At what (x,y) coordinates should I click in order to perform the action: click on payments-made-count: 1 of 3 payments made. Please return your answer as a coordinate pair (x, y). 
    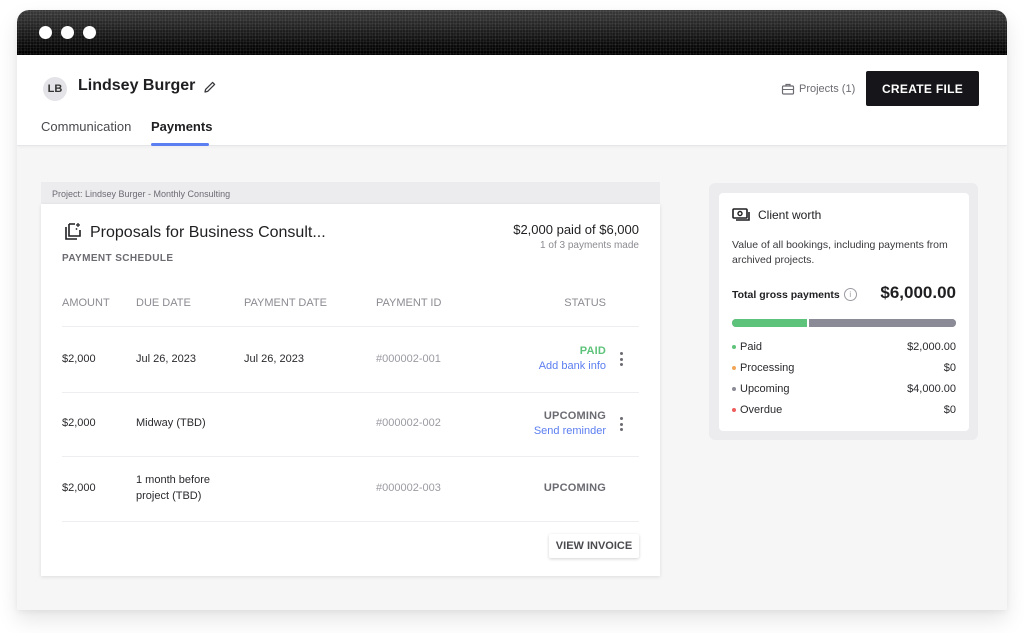
    Looking at the image, I should click on (589, 245).